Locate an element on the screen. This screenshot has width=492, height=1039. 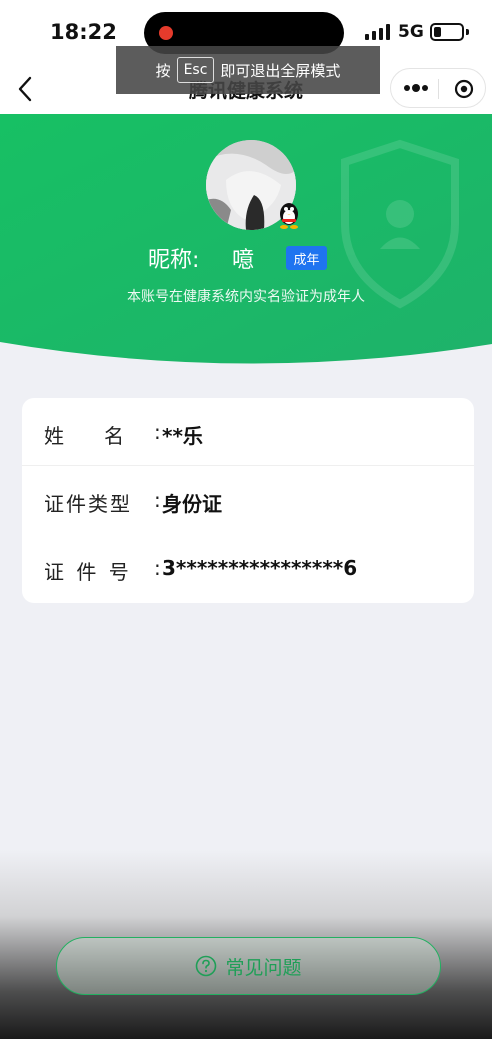
info-row-name: 姓 名 : **乐 is located at coordinates (248, 432).